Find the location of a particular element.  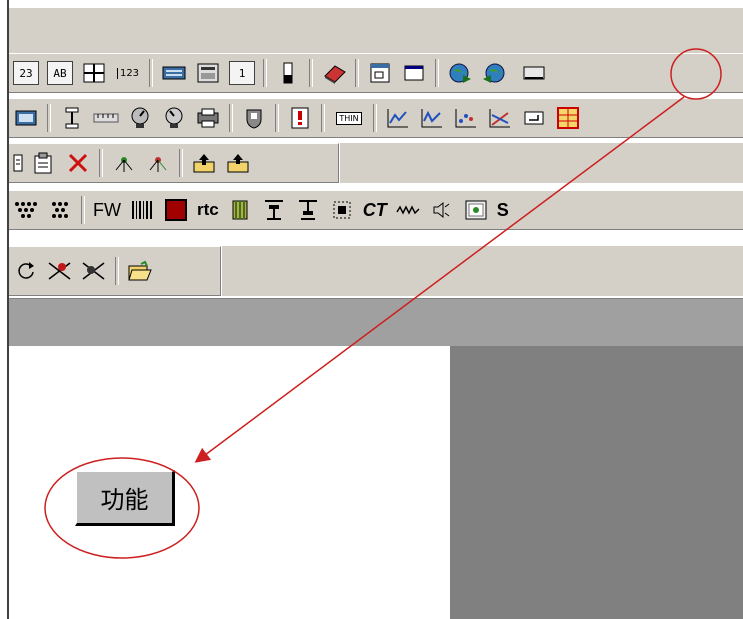

toolbar-controls: 23 AB 123 1 is located at coordinates (376, 73).